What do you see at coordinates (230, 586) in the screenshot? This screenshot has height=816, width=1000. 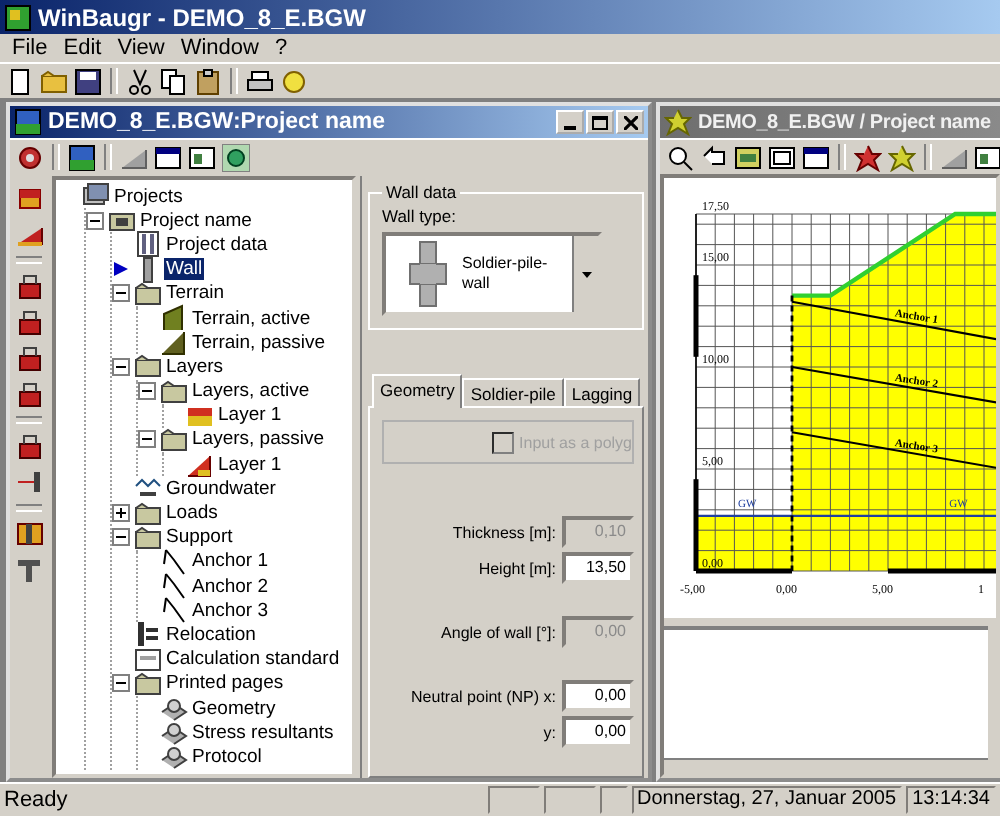 I see `tree-item: Anchor 2` at bounding box center [230, 586].